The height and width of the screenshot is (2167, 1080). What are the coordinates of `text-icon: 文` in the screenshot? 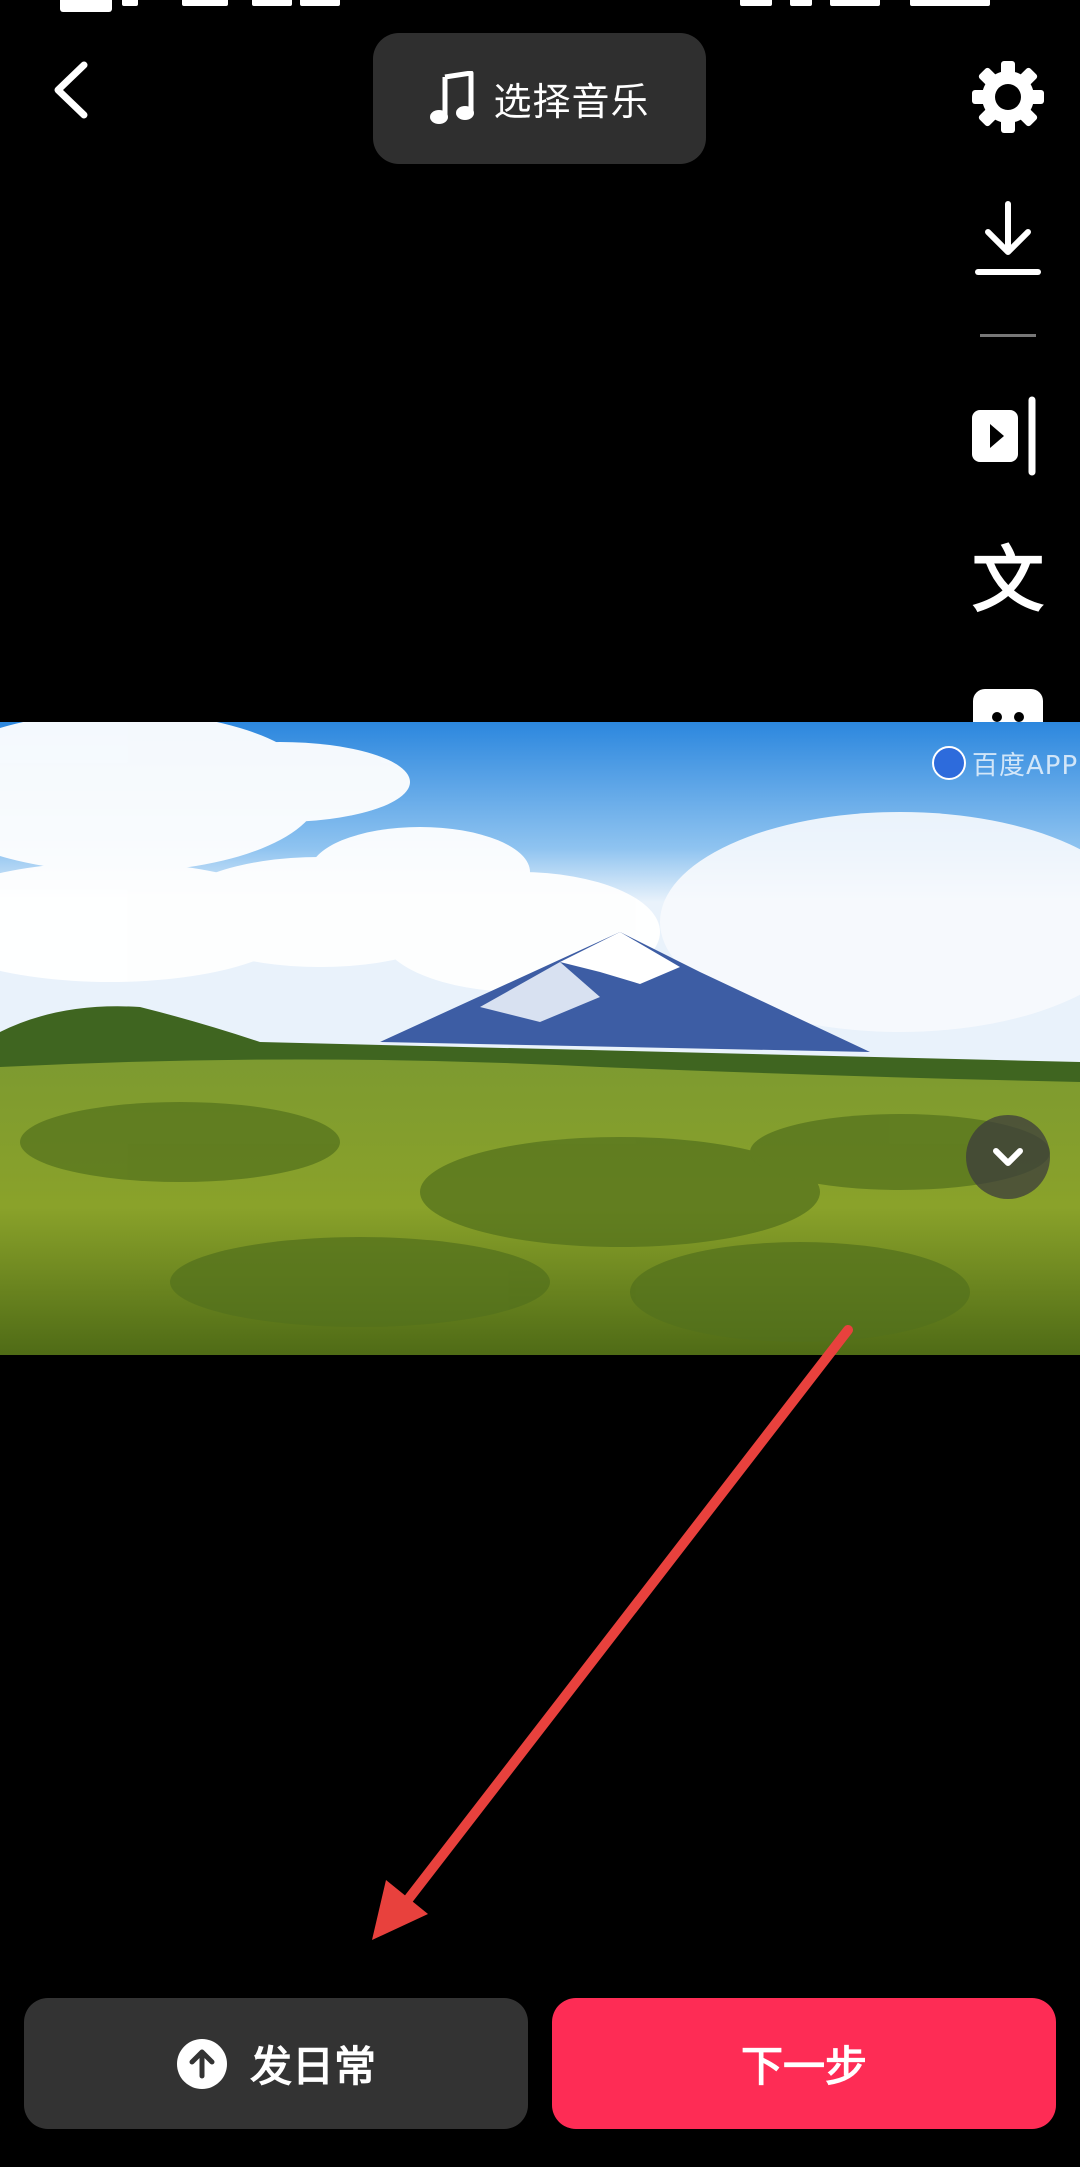 It's located at (1007, 580).